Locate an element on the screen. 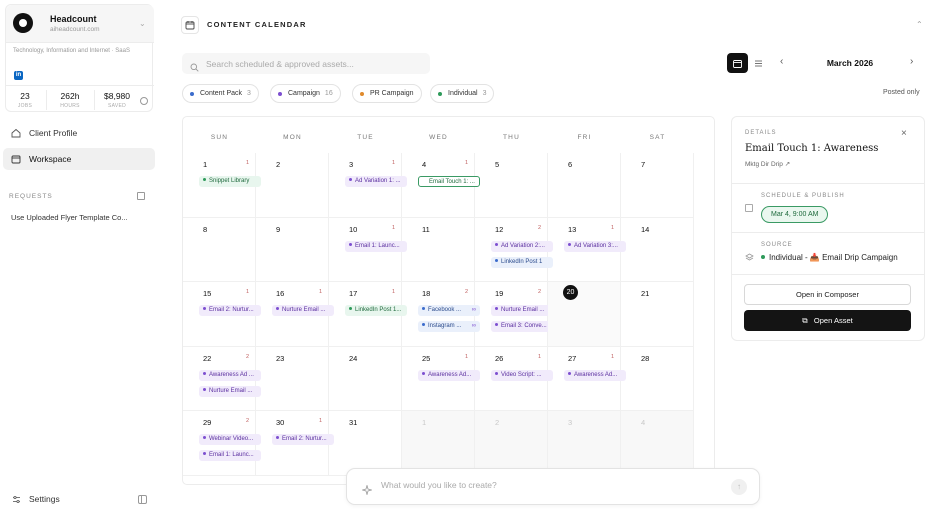 The width and height of the screenshot is (936, 516). calendar-day: 28 is located at coordinates (657, 379).